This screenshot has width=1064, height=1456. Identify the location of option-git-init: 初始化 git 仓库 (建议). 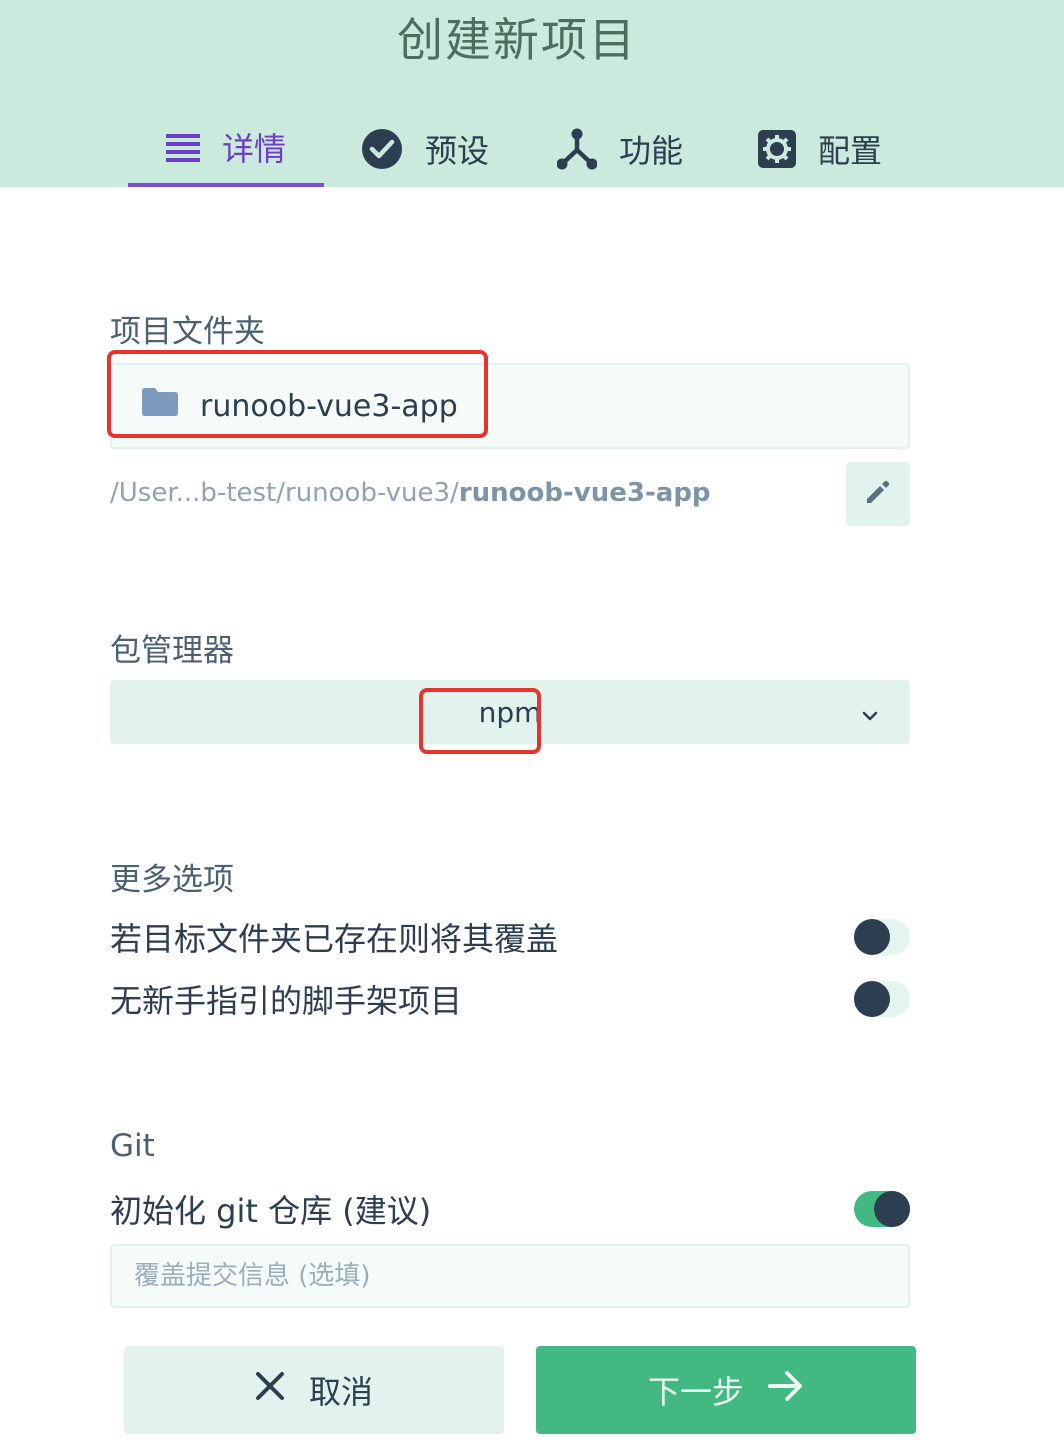
(510, 1209).